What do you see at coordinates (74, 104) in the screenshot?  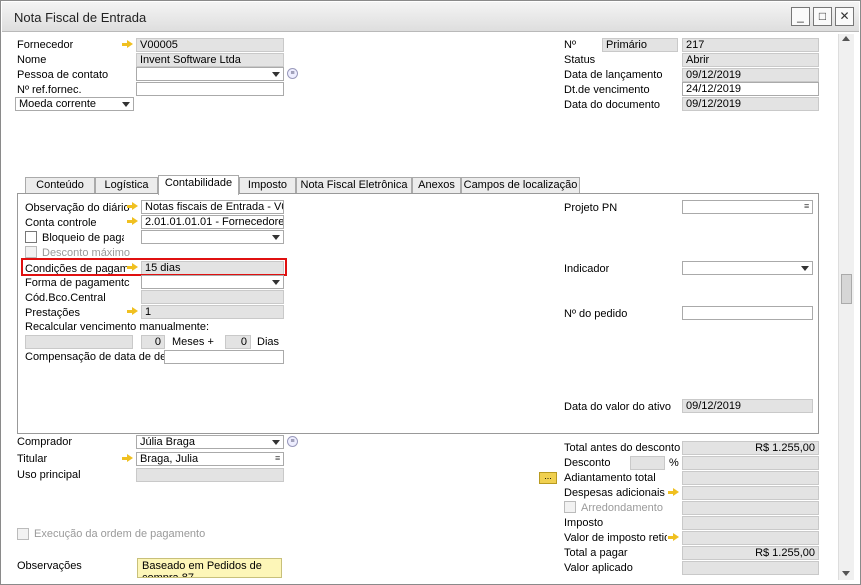 I see `moeda-dropdown: Moeda corrente` at bounding box center [74, 104].